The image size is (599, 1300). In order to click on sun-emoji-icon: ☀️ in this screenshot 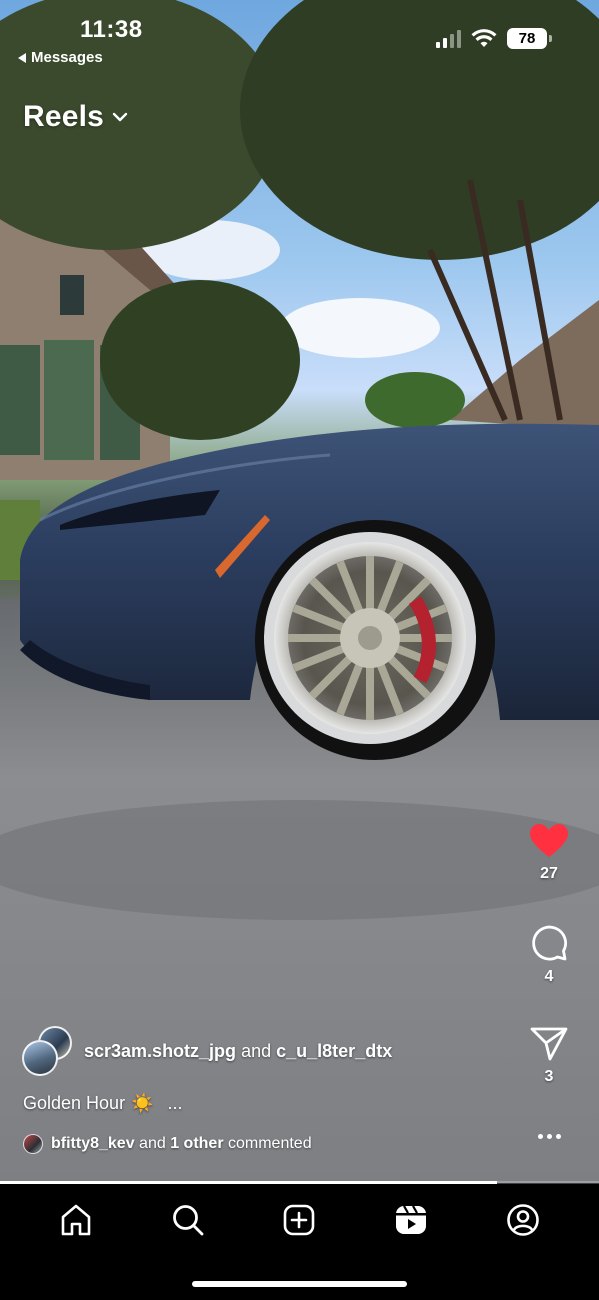, I will do `click(142, 1103)`.